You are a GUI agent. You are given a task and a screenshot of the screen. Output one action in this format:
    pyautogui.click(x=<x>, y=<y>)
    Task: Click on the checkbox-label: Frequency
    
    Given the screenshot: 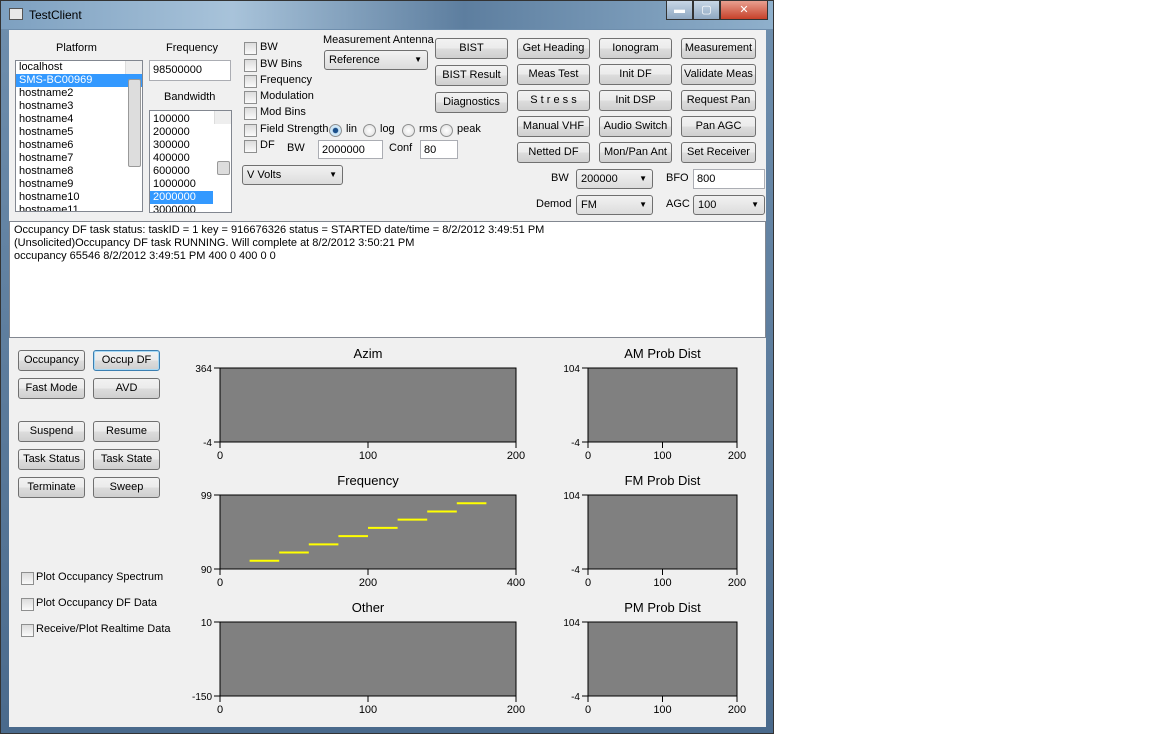 What is the action you would take?
    pyautogui.click(x=286, y=80)
    